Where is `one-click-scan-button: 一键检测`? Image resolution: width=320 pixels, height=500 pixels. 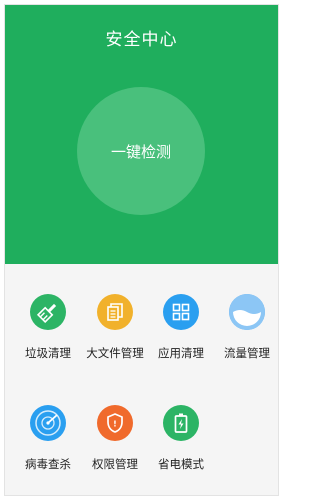
one-click-scan-button: 一键检测 is located at coordinates (141, 151).